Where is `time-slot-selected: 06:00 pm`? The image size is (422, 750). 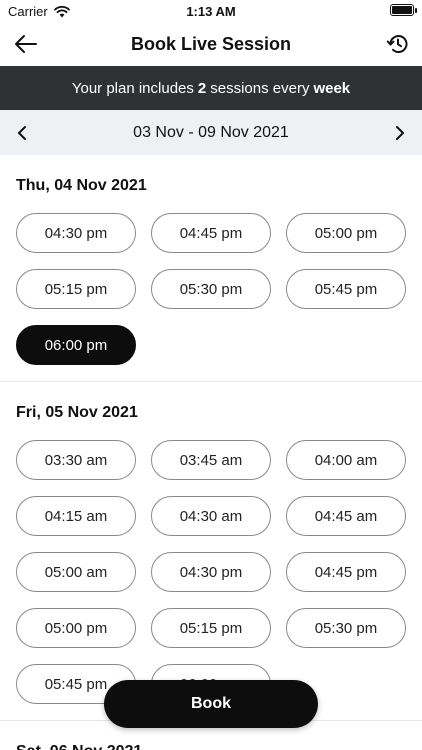 time-slot-selected: 06:00 pm is located at coordinates (76, 345).